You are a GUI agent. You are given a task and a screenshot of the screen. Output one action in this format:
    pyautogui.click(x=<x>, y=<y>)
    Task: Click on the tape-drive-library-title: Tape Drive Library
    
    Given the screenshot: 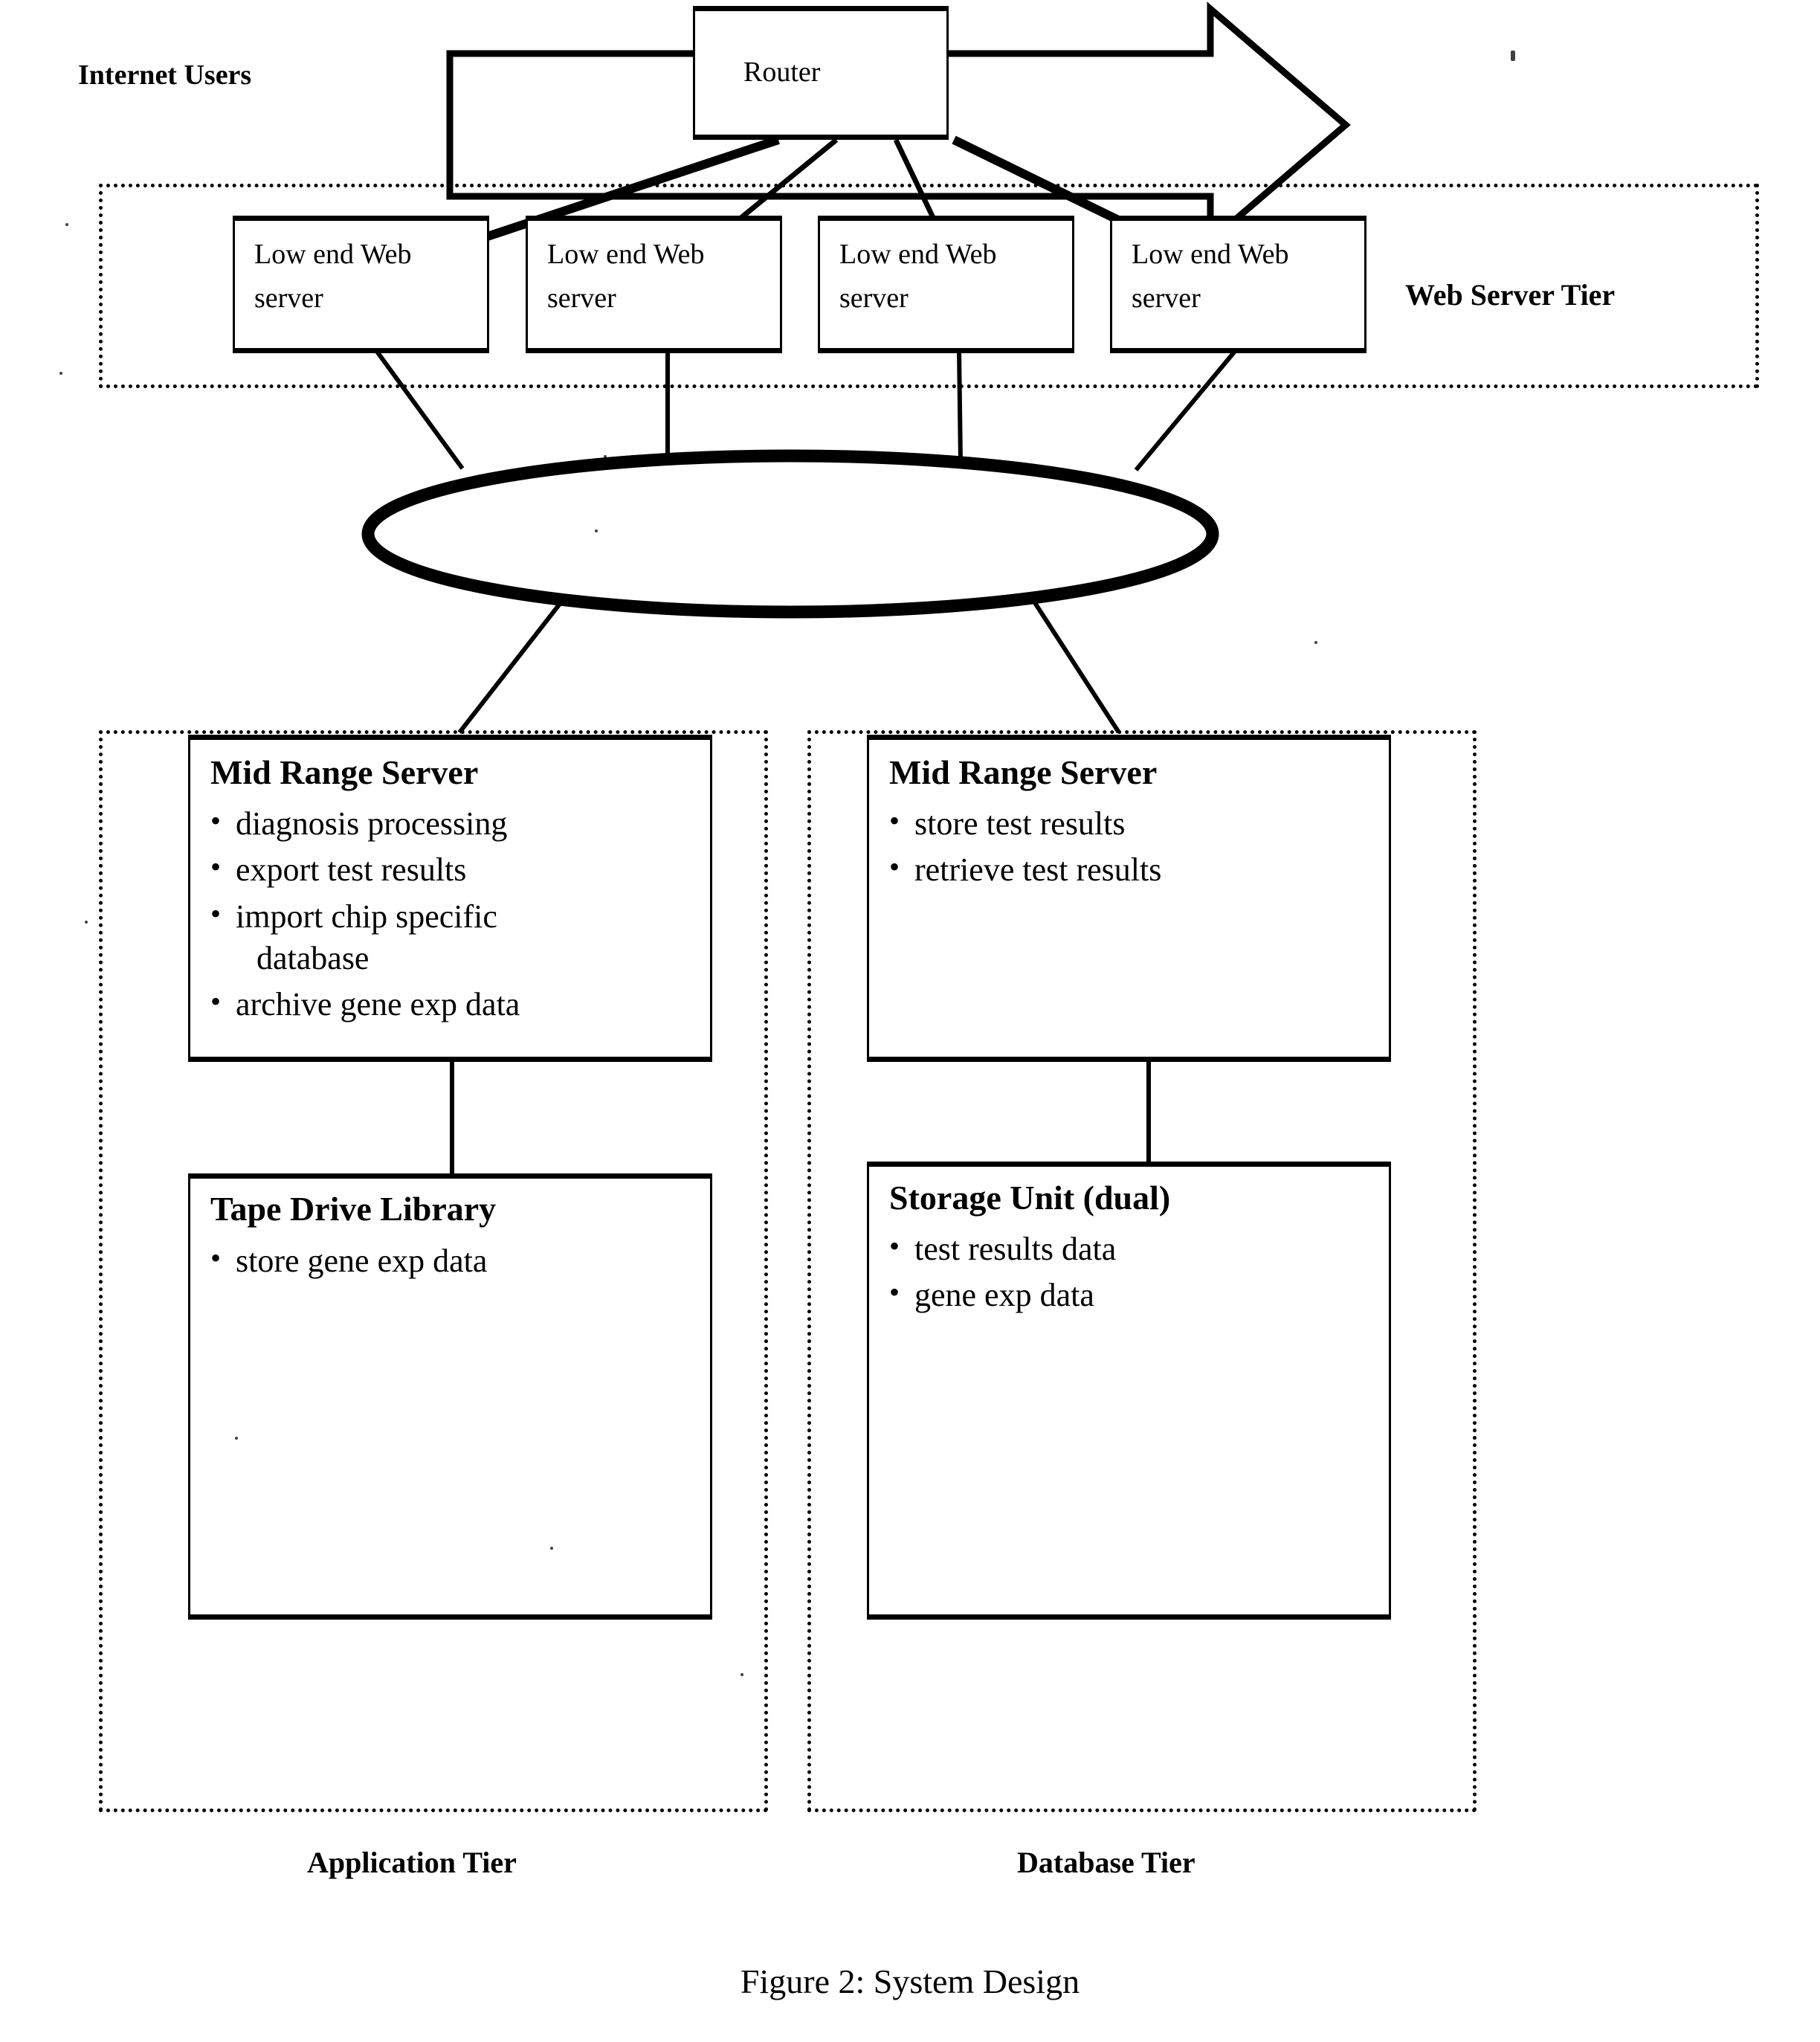 What is the action you would take?
    pyautogui.click(x=354, y=1209)
    